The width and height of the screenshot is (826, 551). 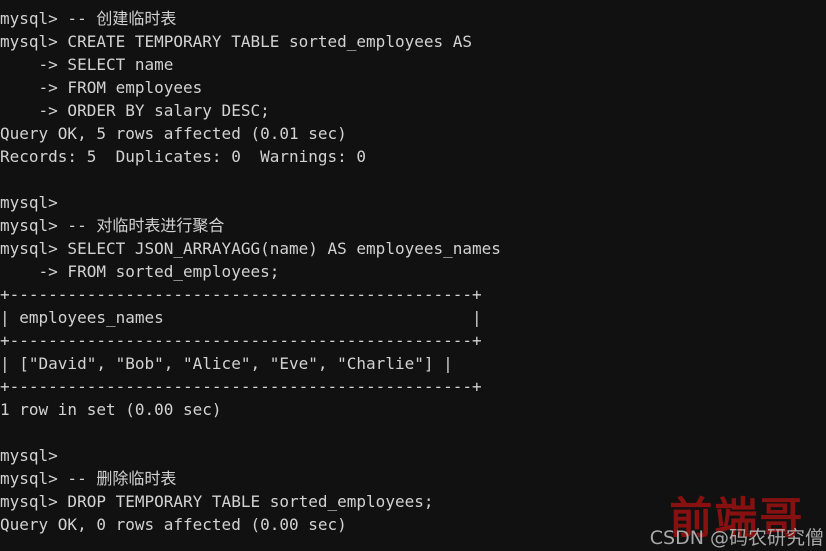 What do you see at coordinates (87, 64) in the screenshot?
I see `terminal-line: -> SELECT name` at bounding box center [87, 64].